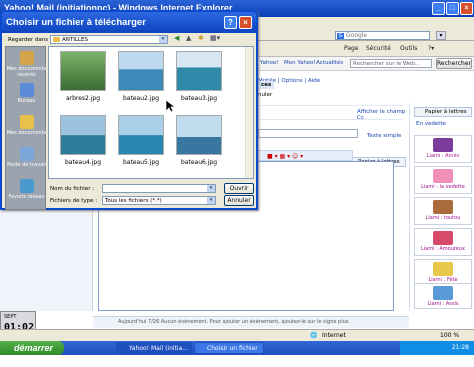  What do you see at coordinates (351, 48) in the screenshot?
I see `cmd-page: Page` at bounding box center [351, 48].